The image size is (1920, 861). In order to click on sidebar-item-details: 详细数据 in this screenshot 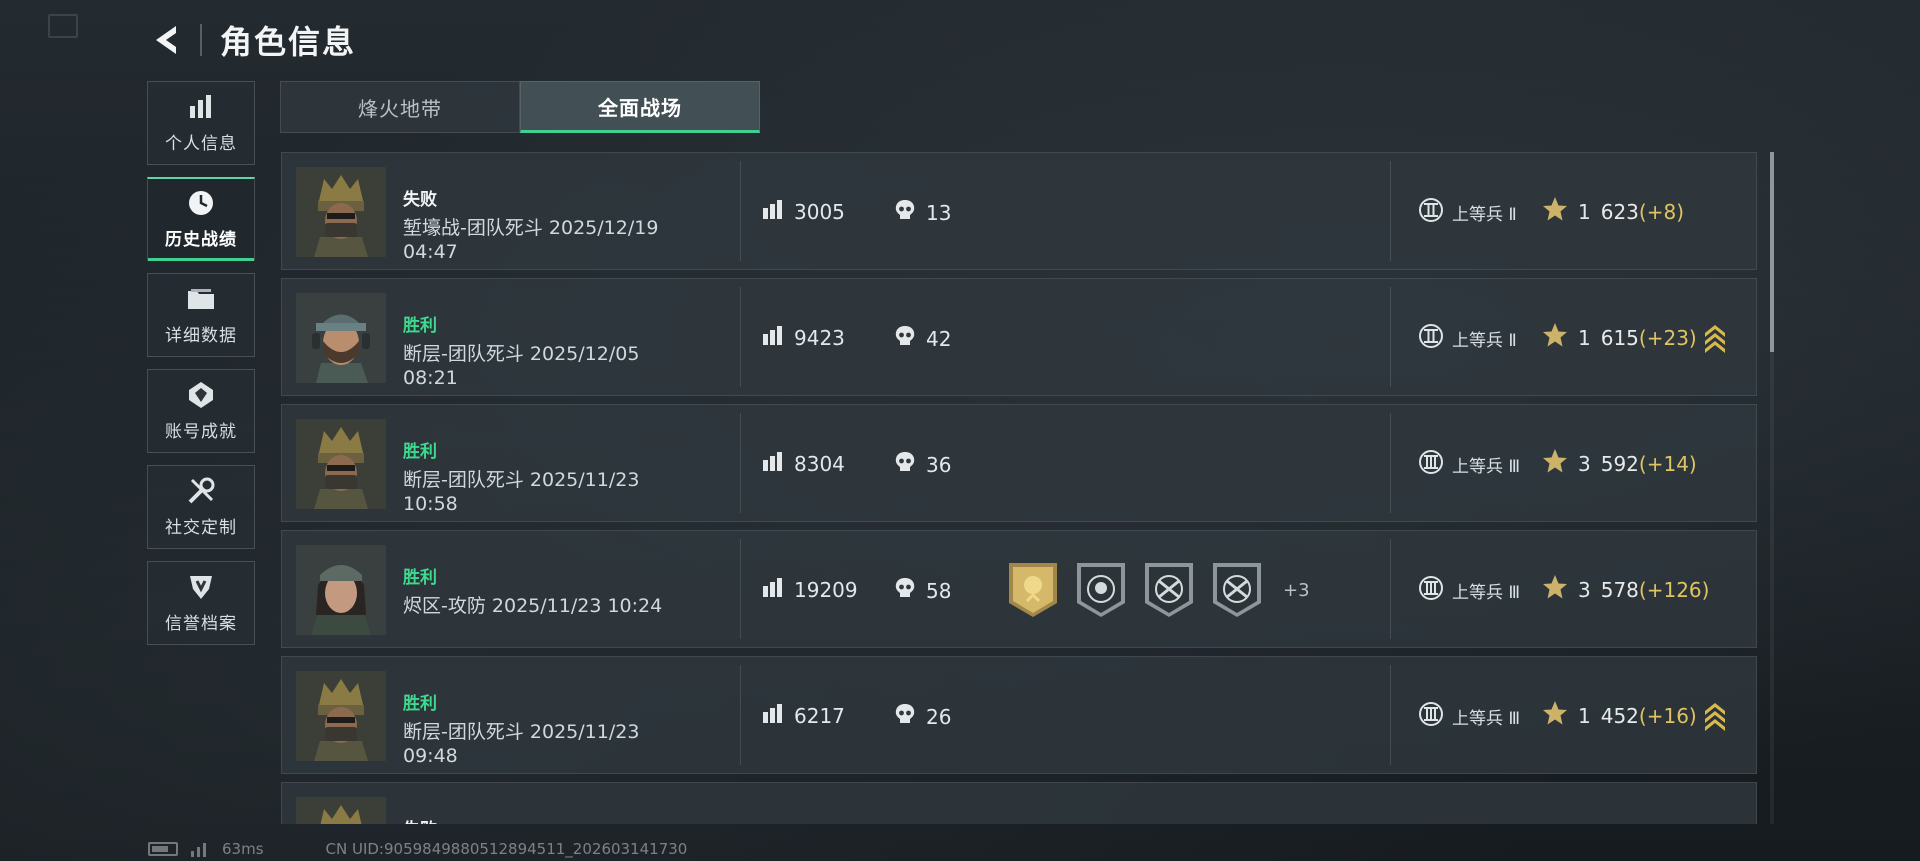, I will do `click(201, 315)`.